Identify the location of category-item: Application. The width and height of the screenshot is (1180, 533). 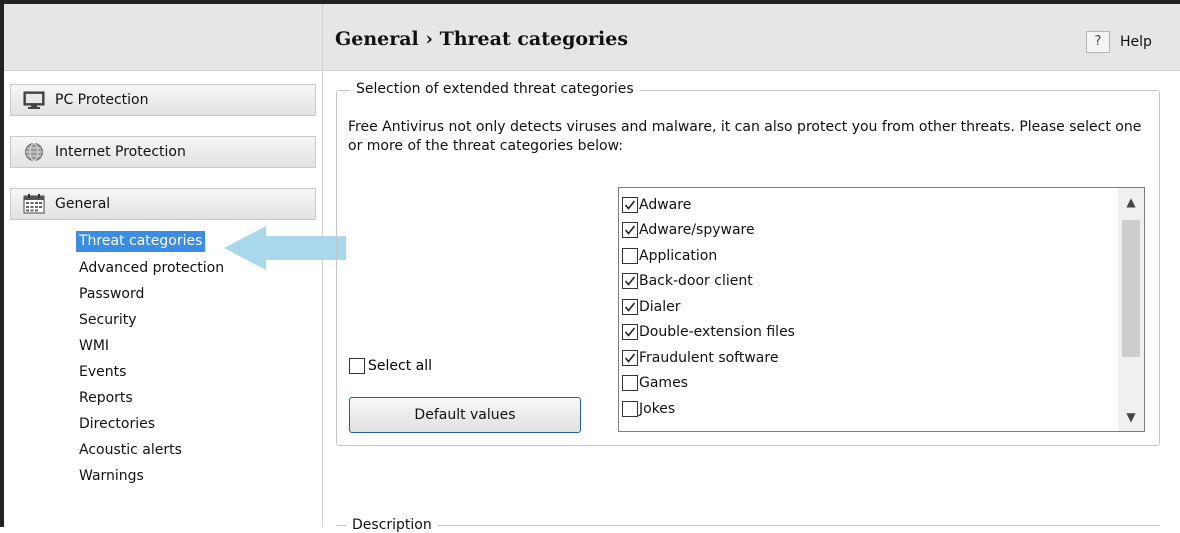
(708, 256).